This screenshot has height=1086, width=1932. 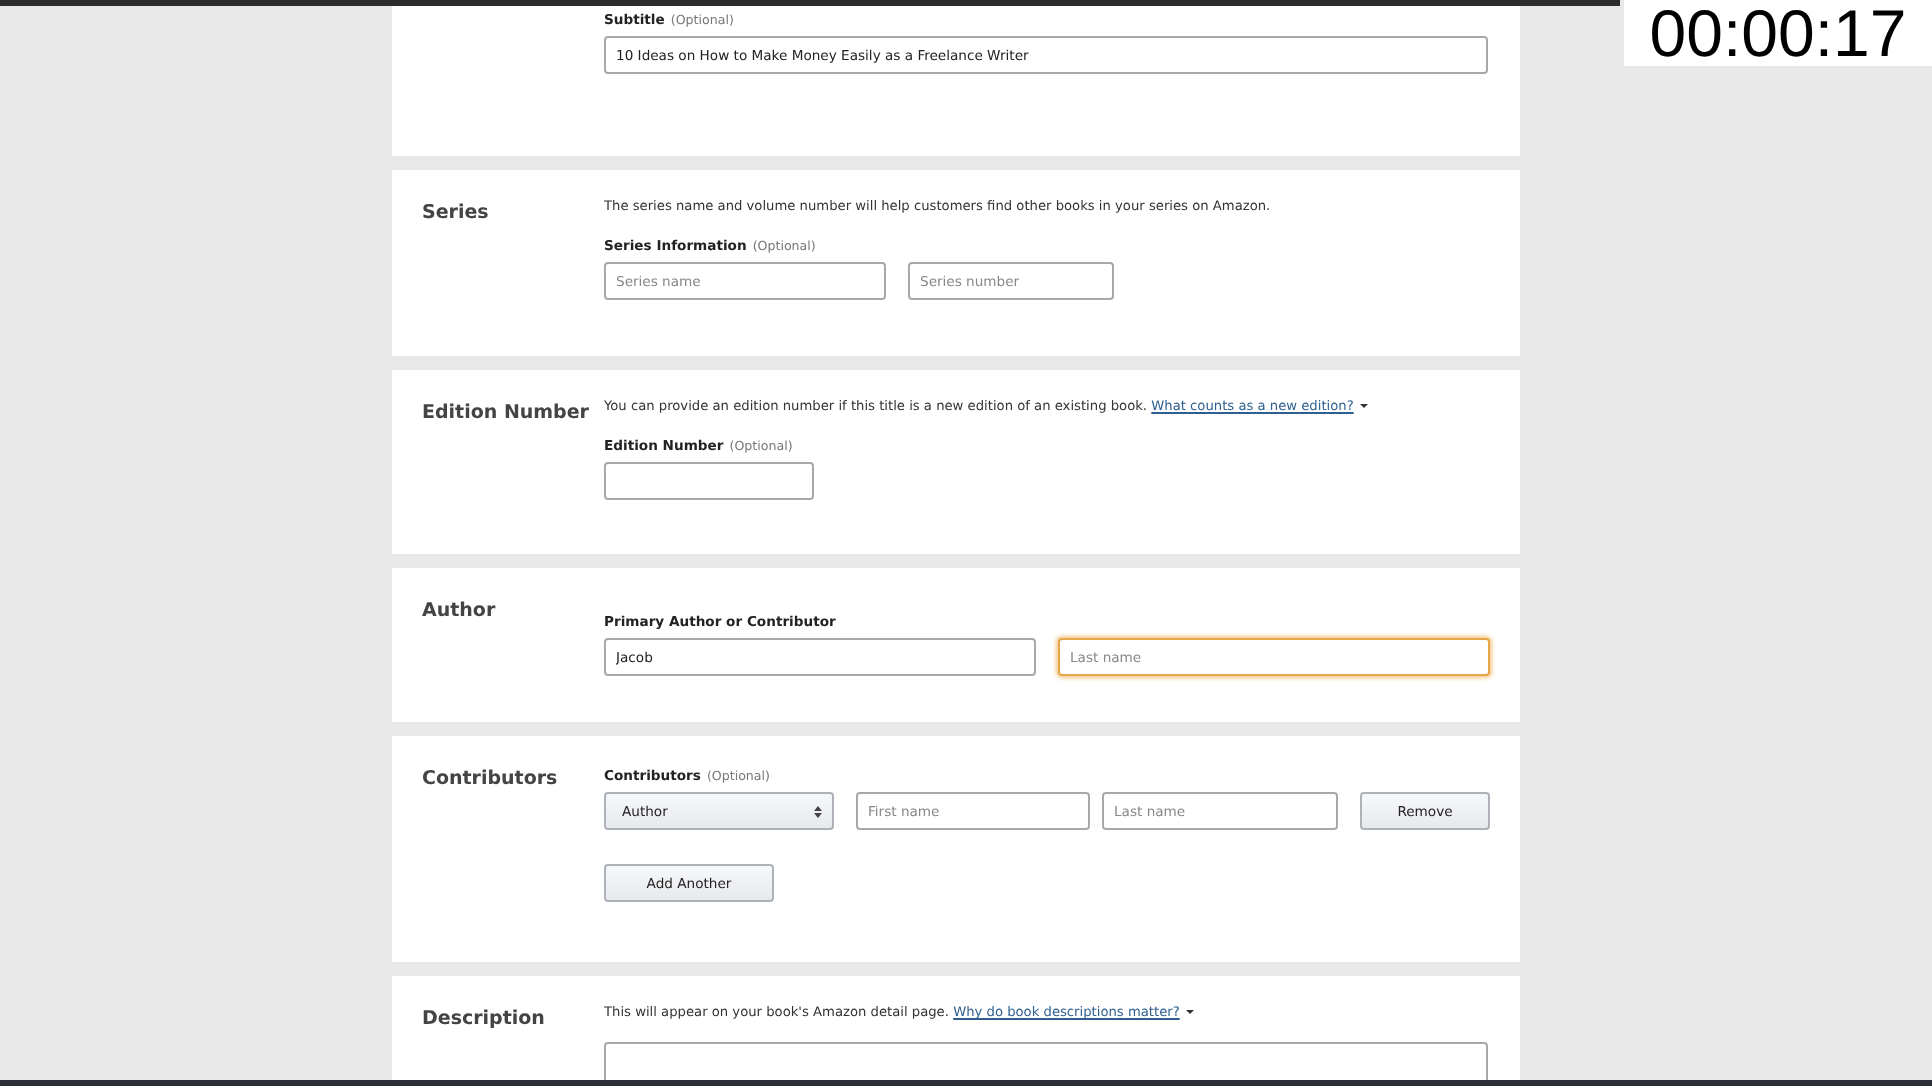 I want to click on timer-text: 00:00:17, so click(x=1778, y=33).